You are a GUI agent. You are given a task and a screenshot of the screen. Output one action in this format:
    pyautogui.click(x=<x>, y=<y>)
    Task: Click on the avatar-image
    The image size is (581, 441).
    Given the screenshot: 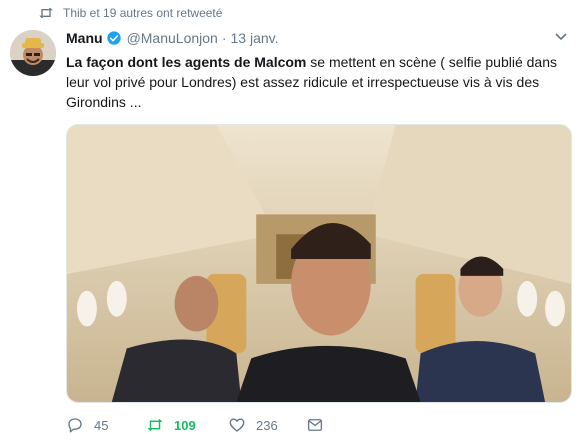 What is the action you would take?
    pyautogui.click(x=33, y=53)
    